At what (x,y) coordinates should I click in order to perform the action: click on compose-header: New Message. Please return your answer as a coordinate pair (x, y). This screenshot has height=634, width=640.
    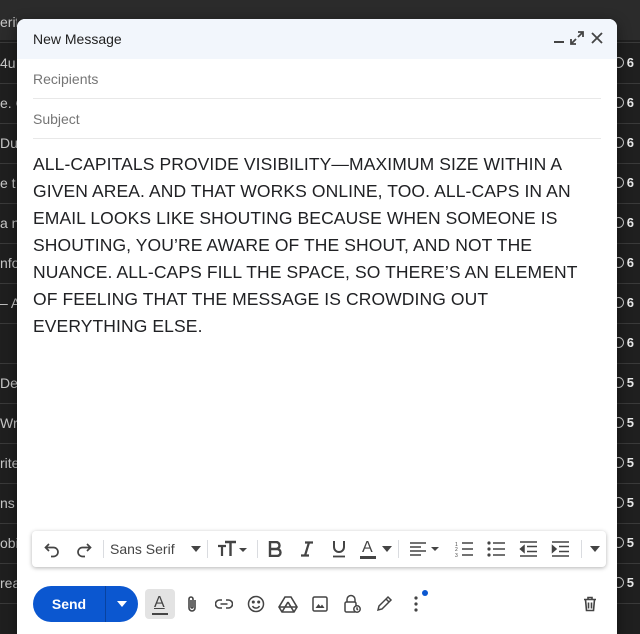
    Looking at the image, I should click on (317, 39).